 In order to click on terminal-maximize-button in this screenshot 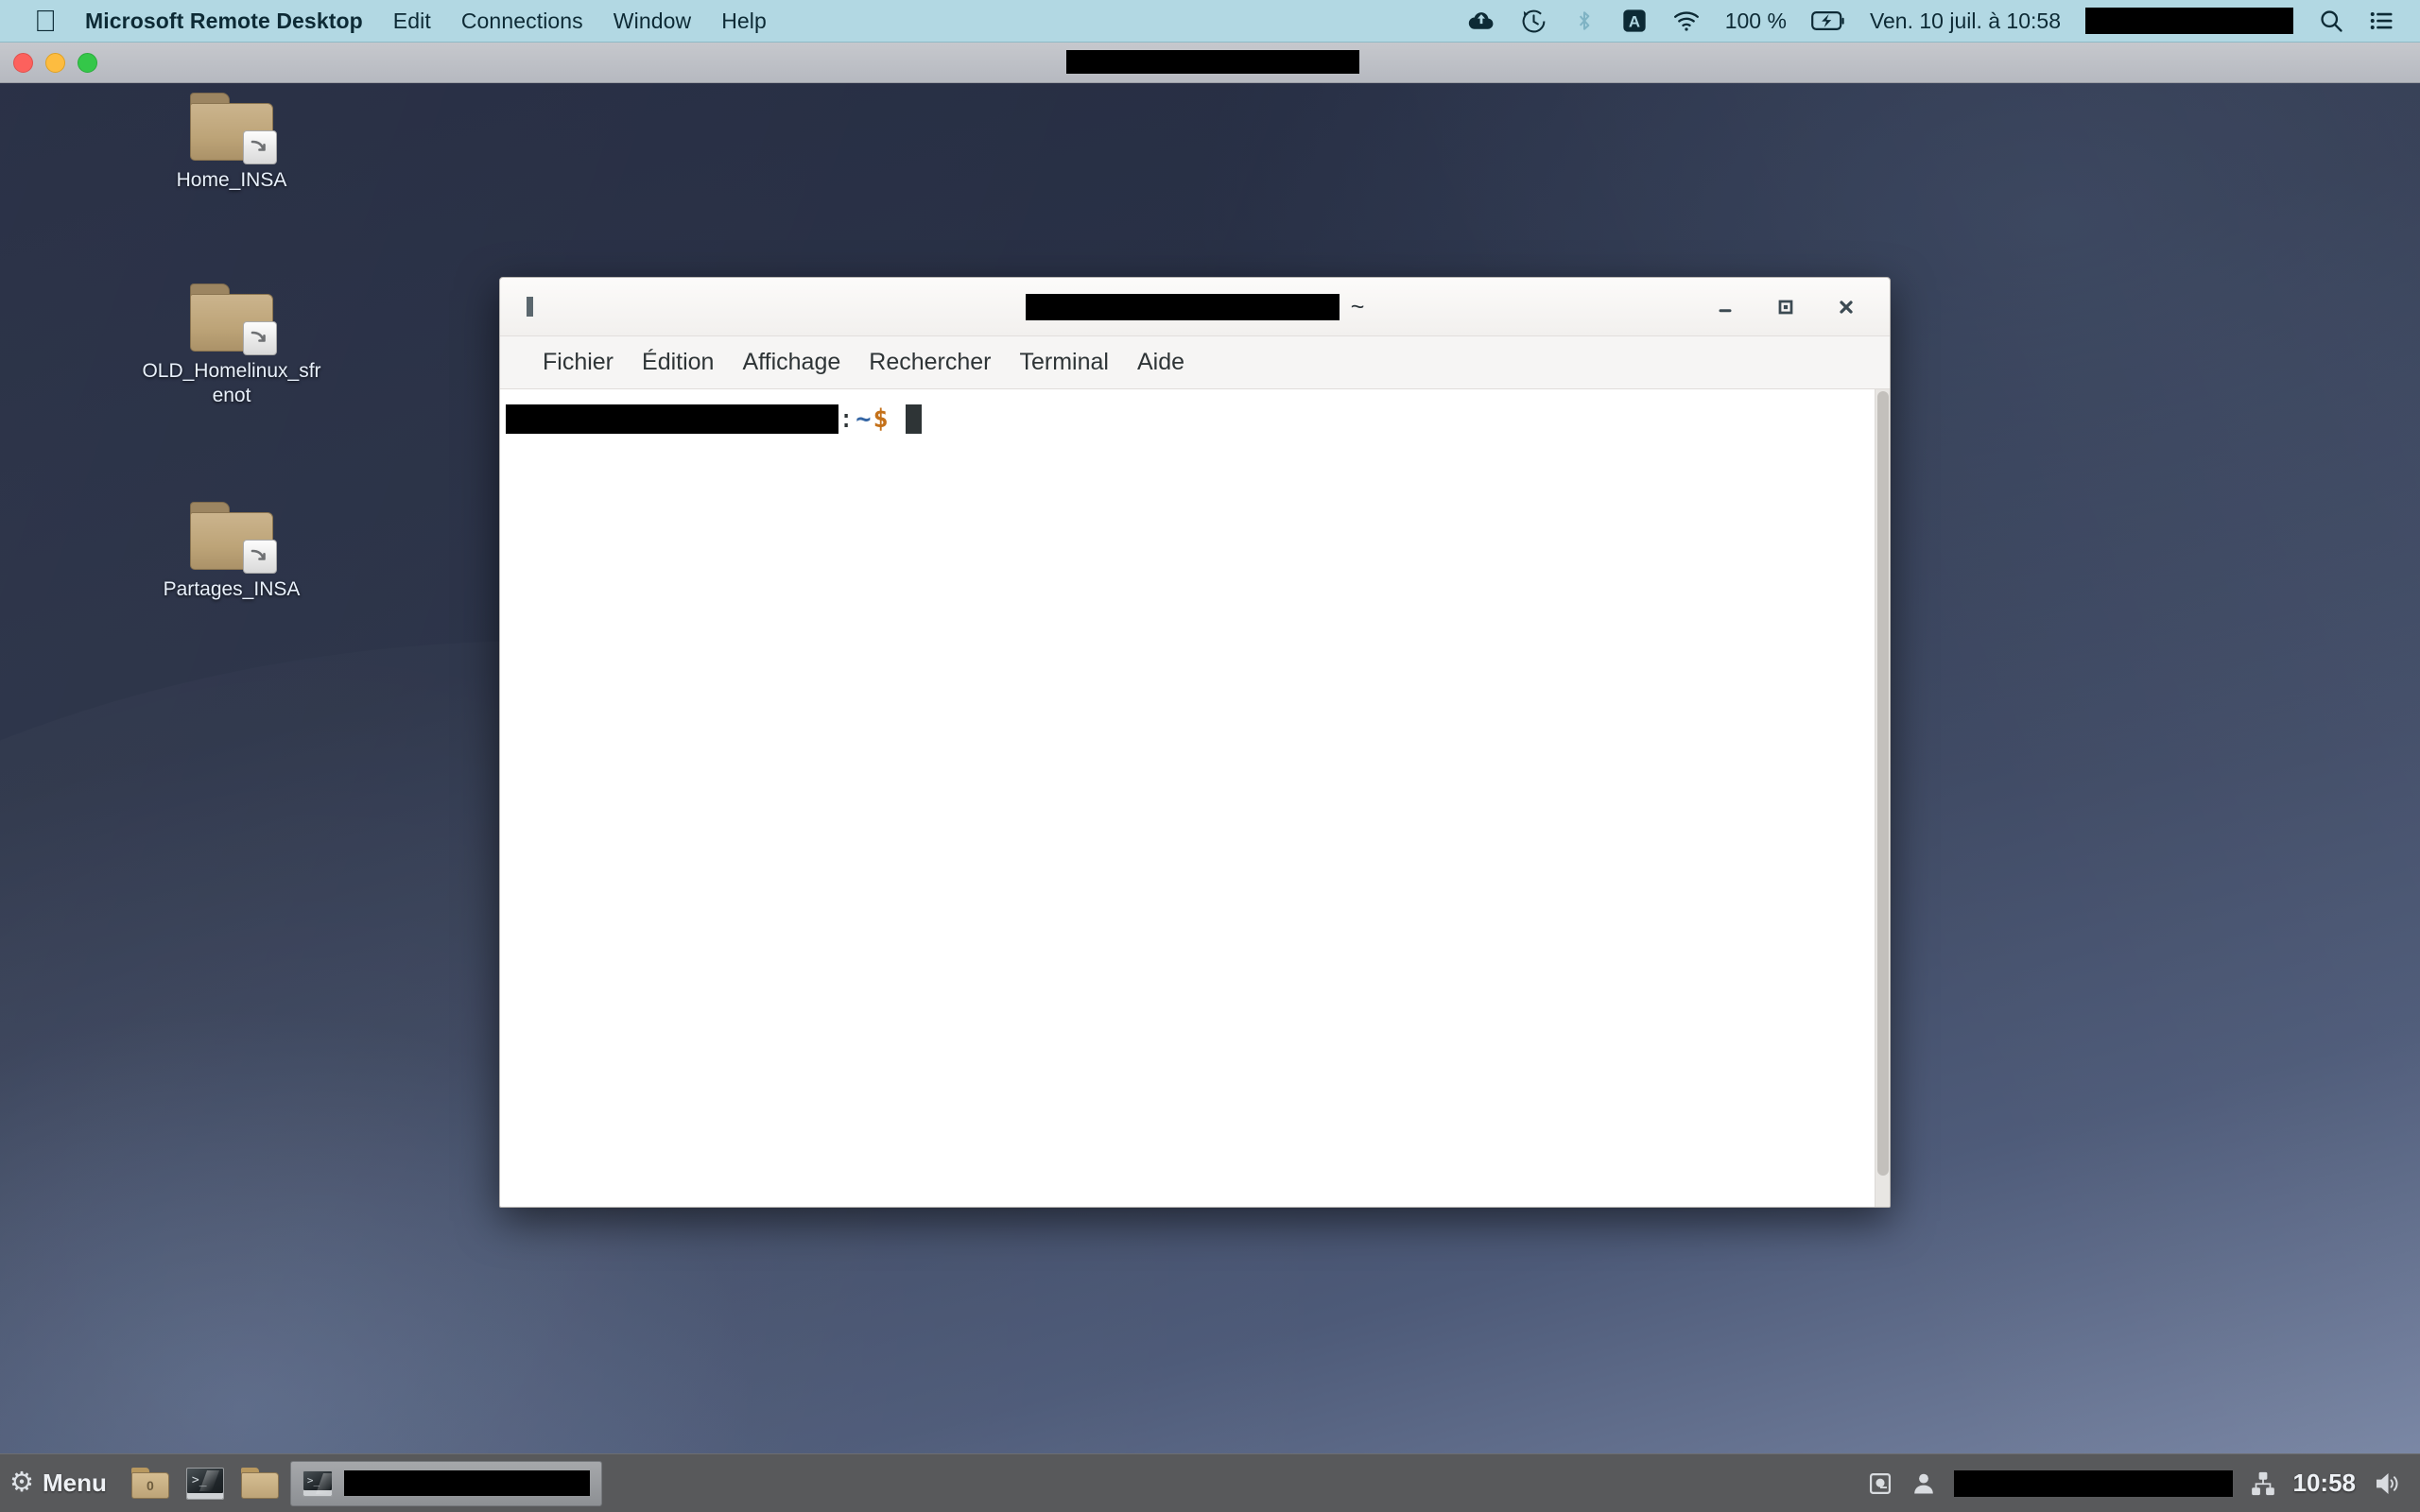, I will do `click(1786, 307)`.